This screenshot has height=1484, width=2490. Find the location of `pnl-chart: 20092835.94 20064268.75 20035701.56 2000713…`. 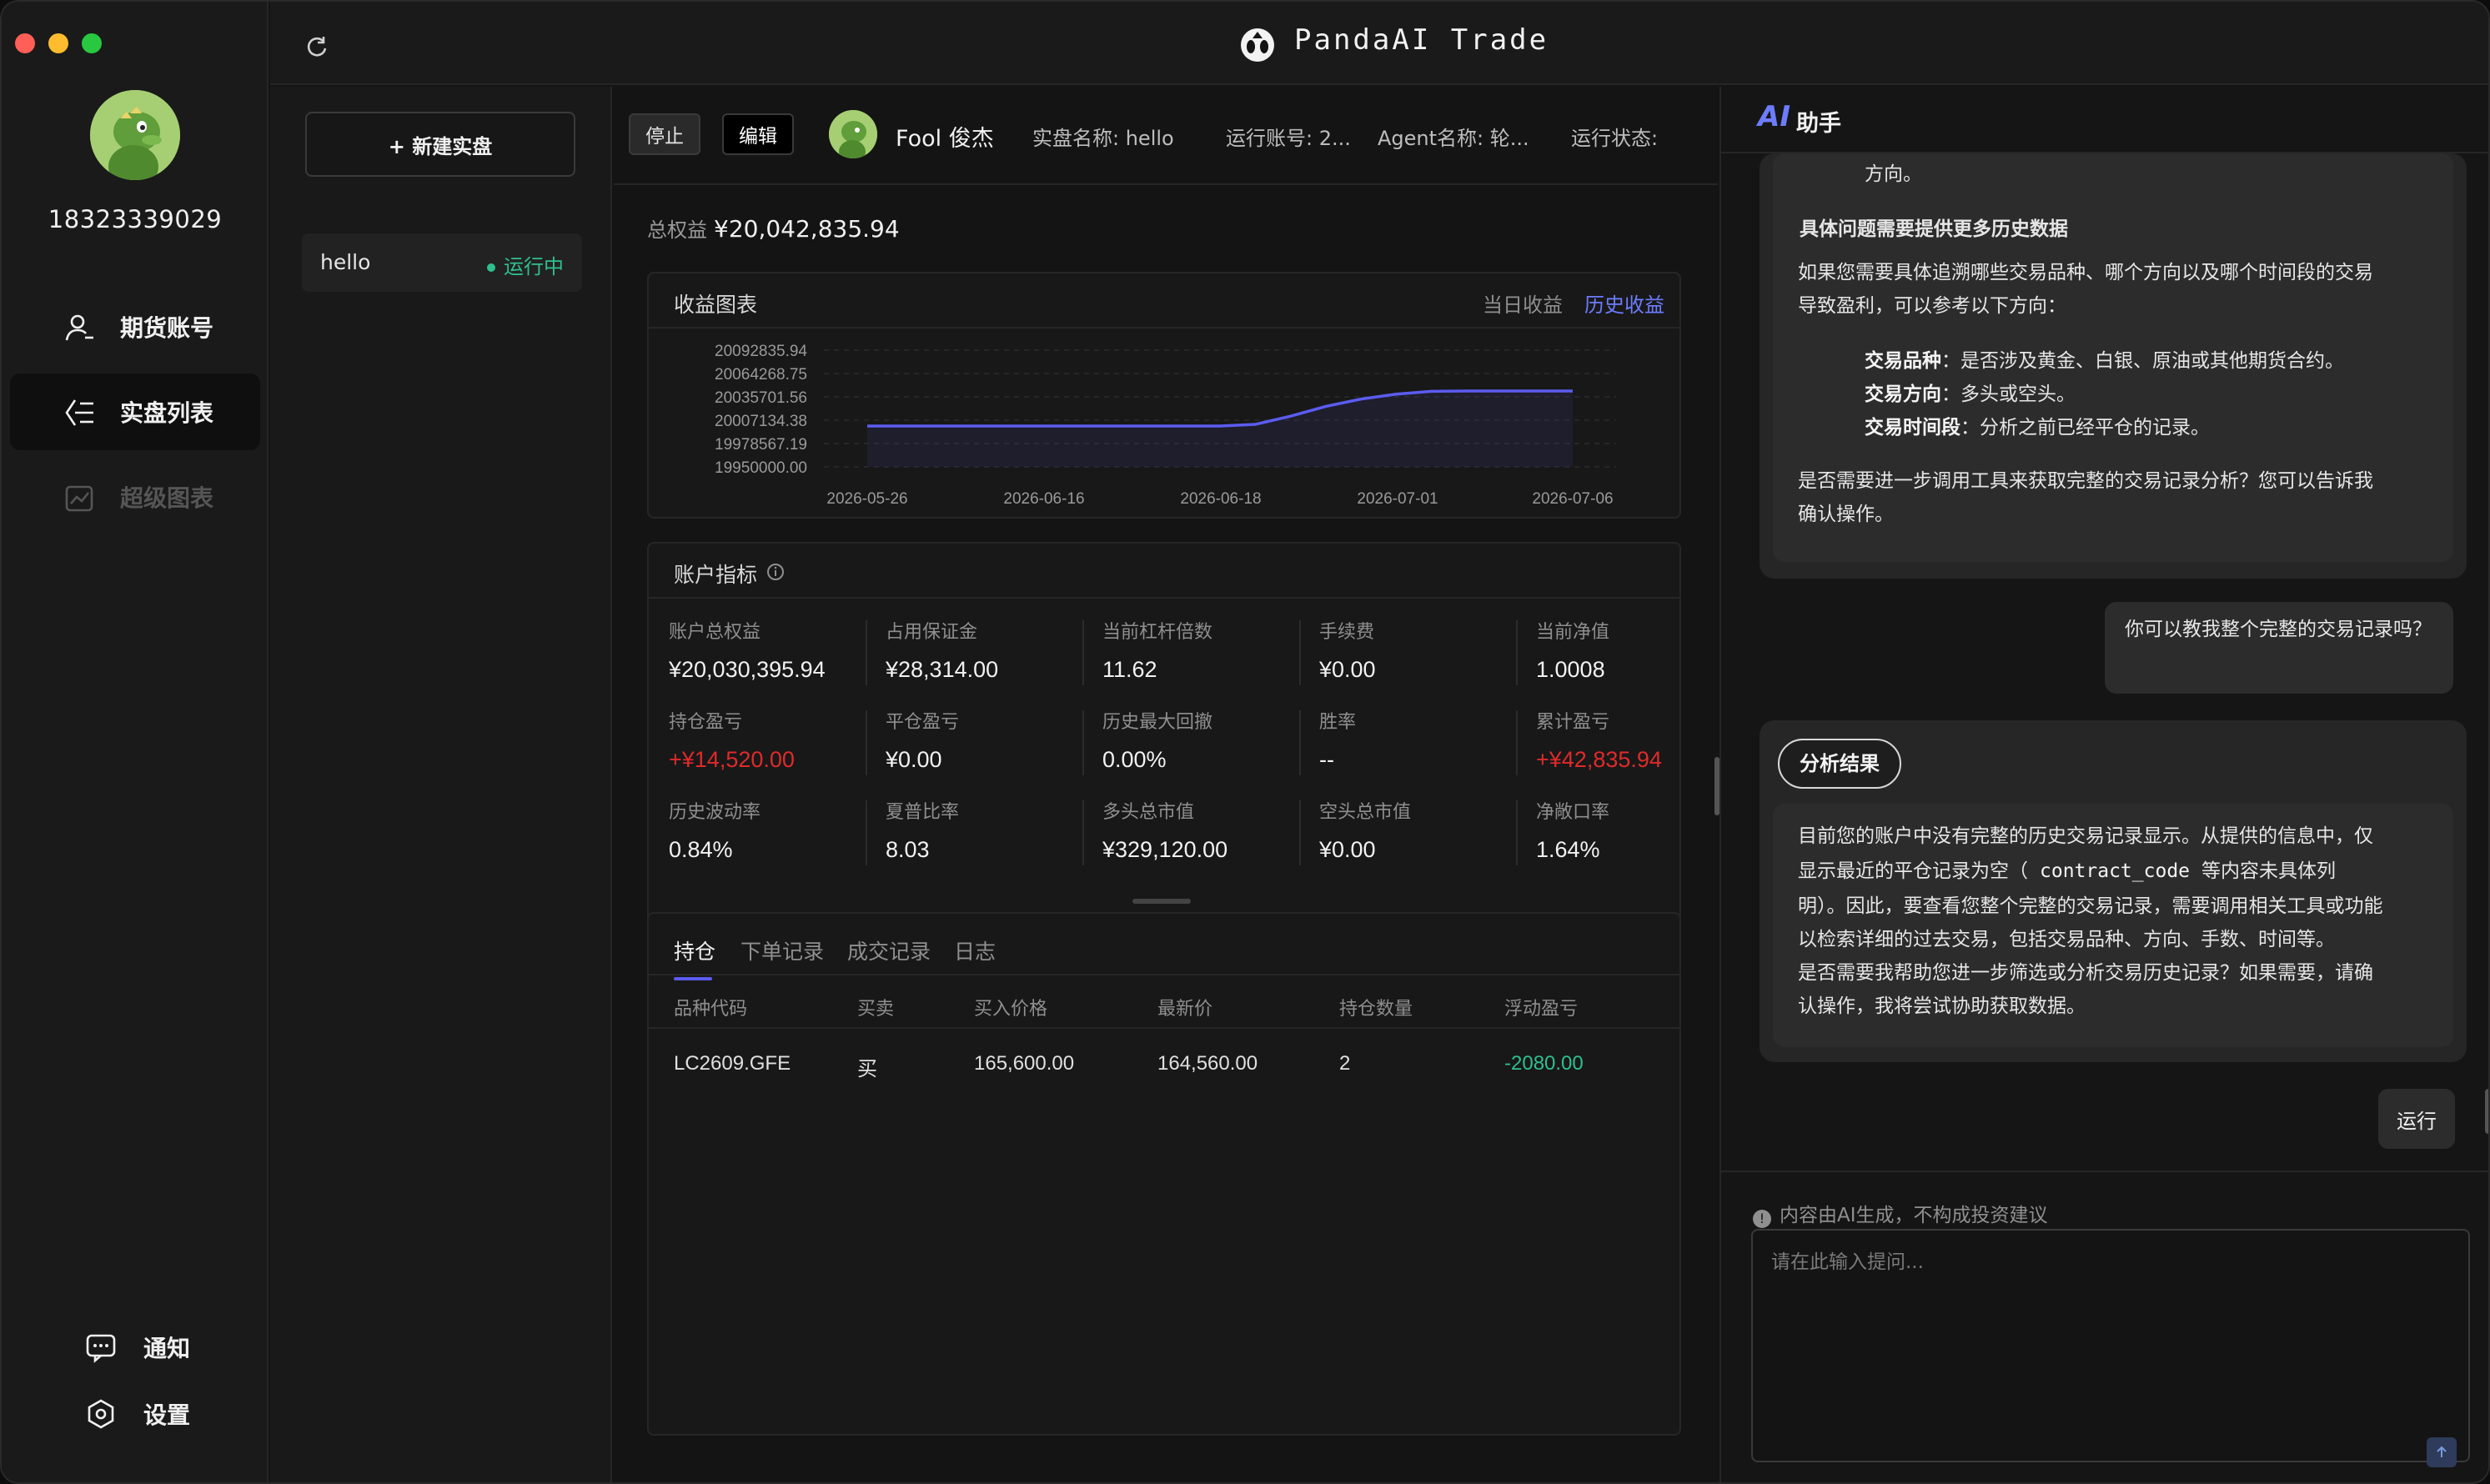

pnl-chart: 20092835.94 20064268.75 20035701.56 2000713… is located at coordinates (1165, 425).